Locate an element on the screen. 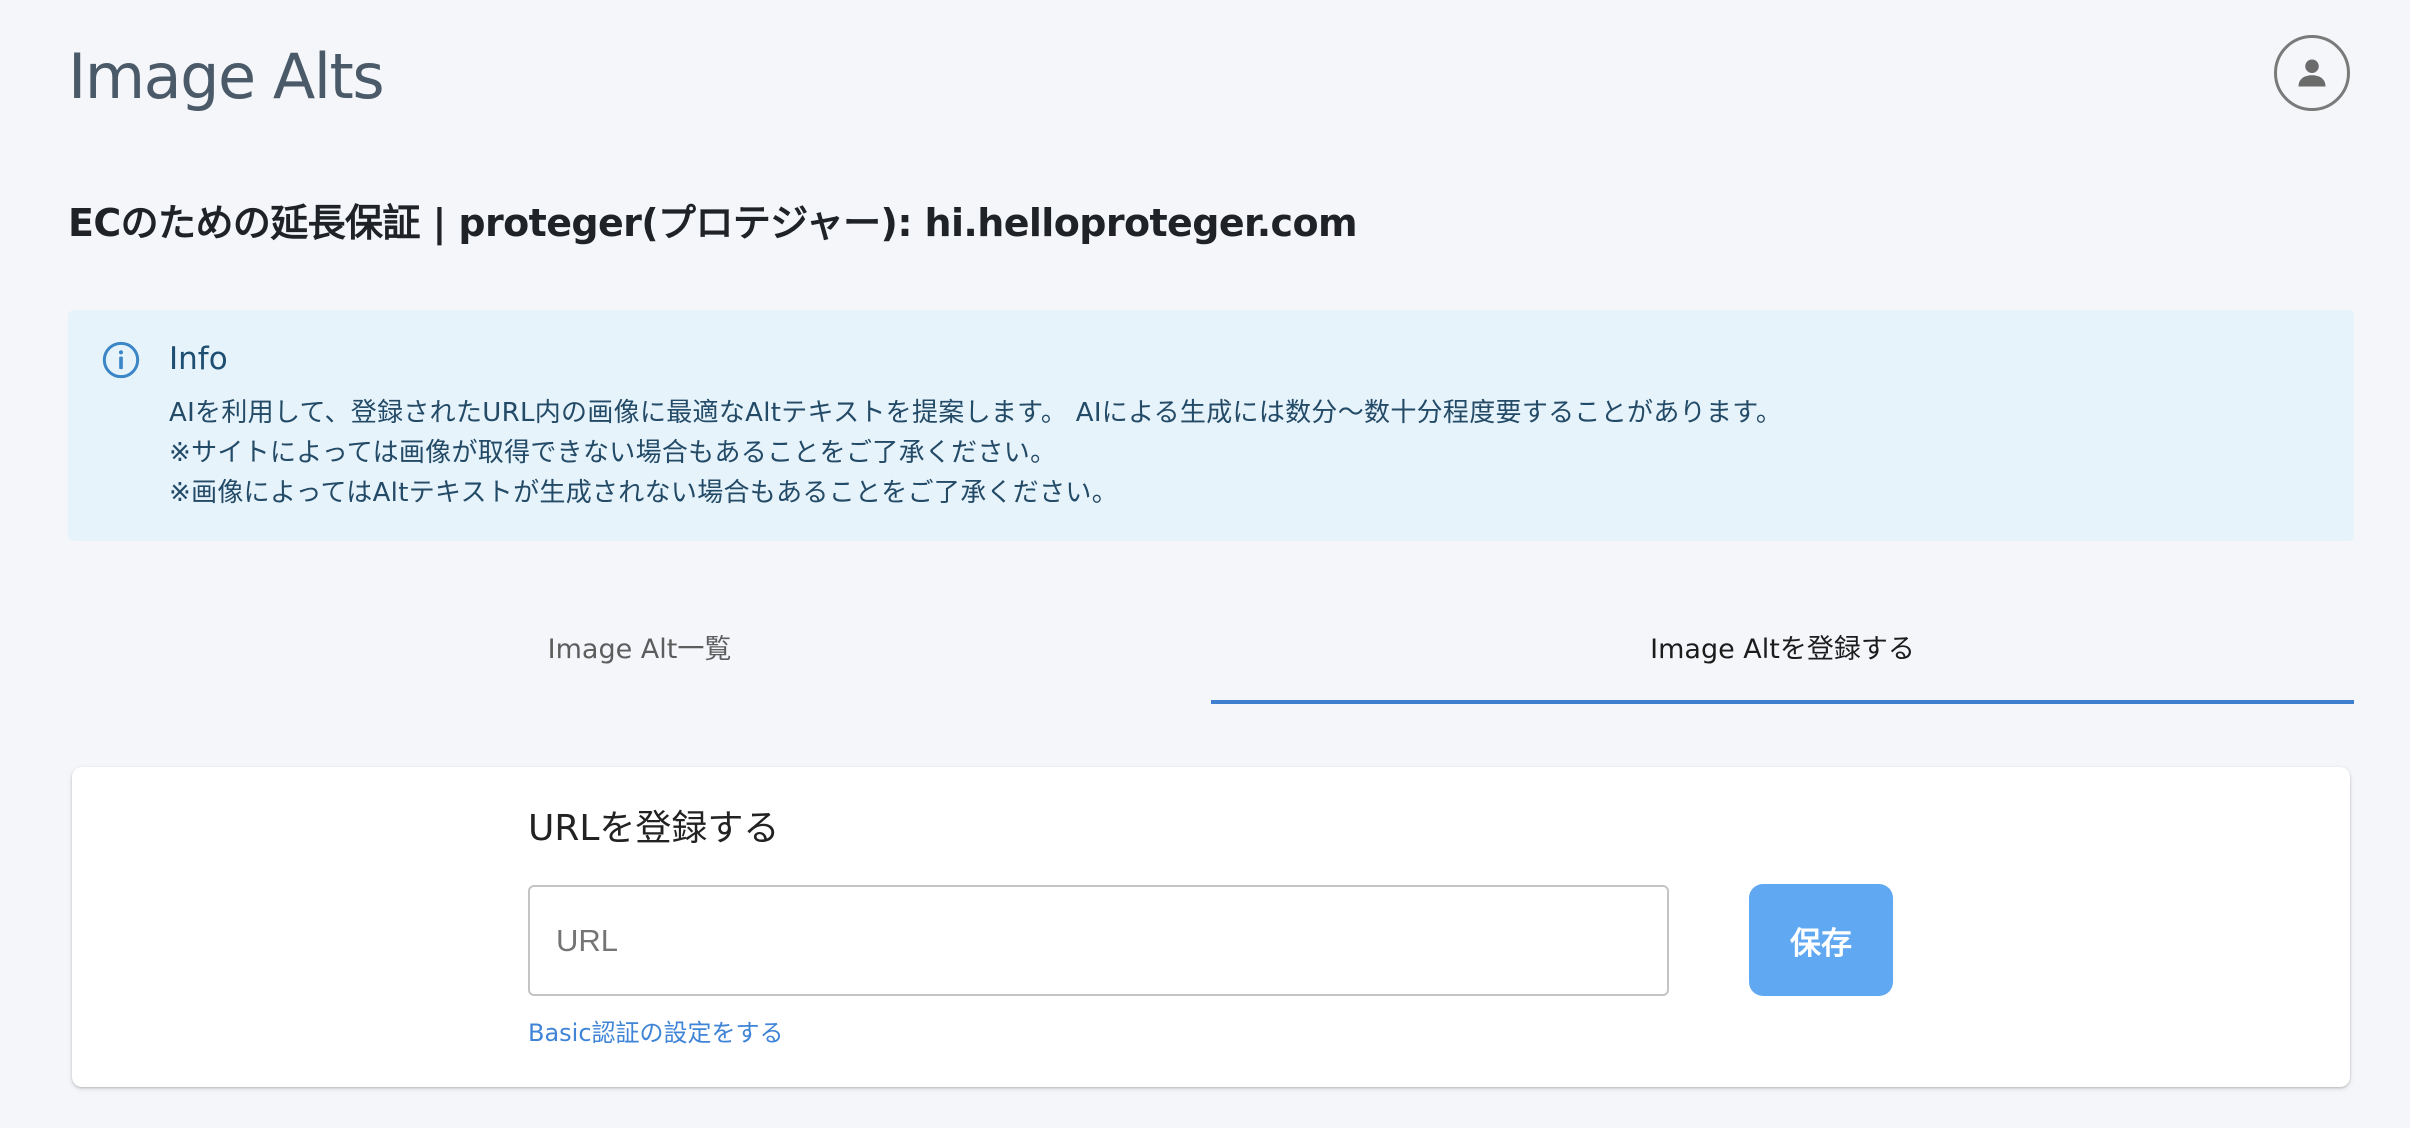  tab-bar: Image Alt一覧 Image Altを登録する is located at coordinates (1211, 654).